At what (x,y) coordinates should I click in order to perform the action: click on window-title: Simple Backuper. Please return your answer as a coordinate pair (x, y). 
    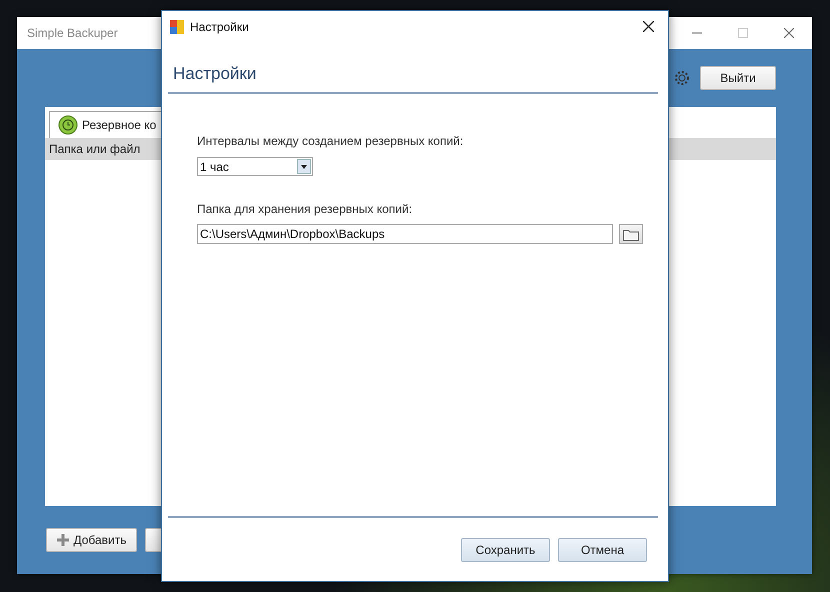
    Looking at the image, I should click on (72, 33).